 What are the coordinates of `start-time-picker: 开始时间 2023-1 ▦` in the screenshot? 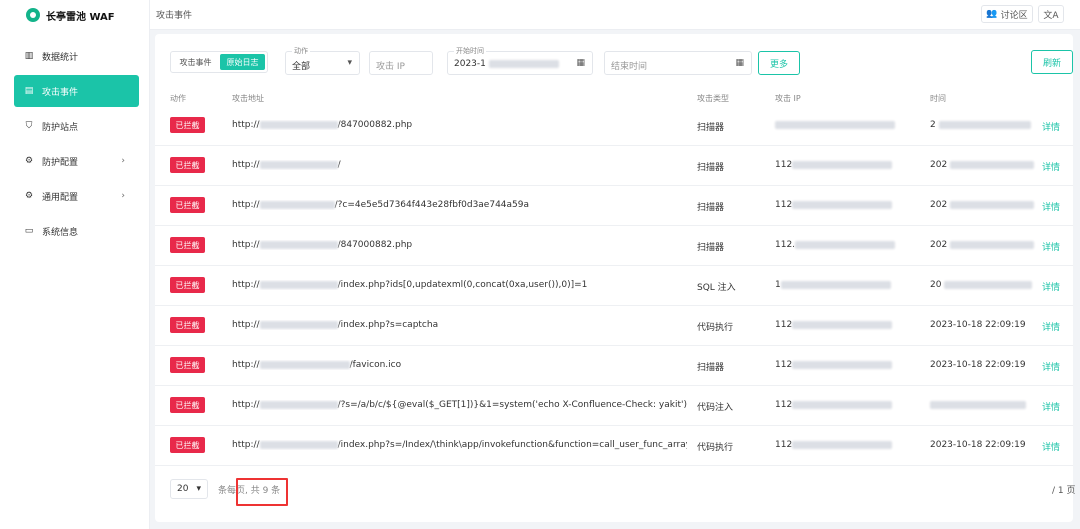 It's located at (520, 60).